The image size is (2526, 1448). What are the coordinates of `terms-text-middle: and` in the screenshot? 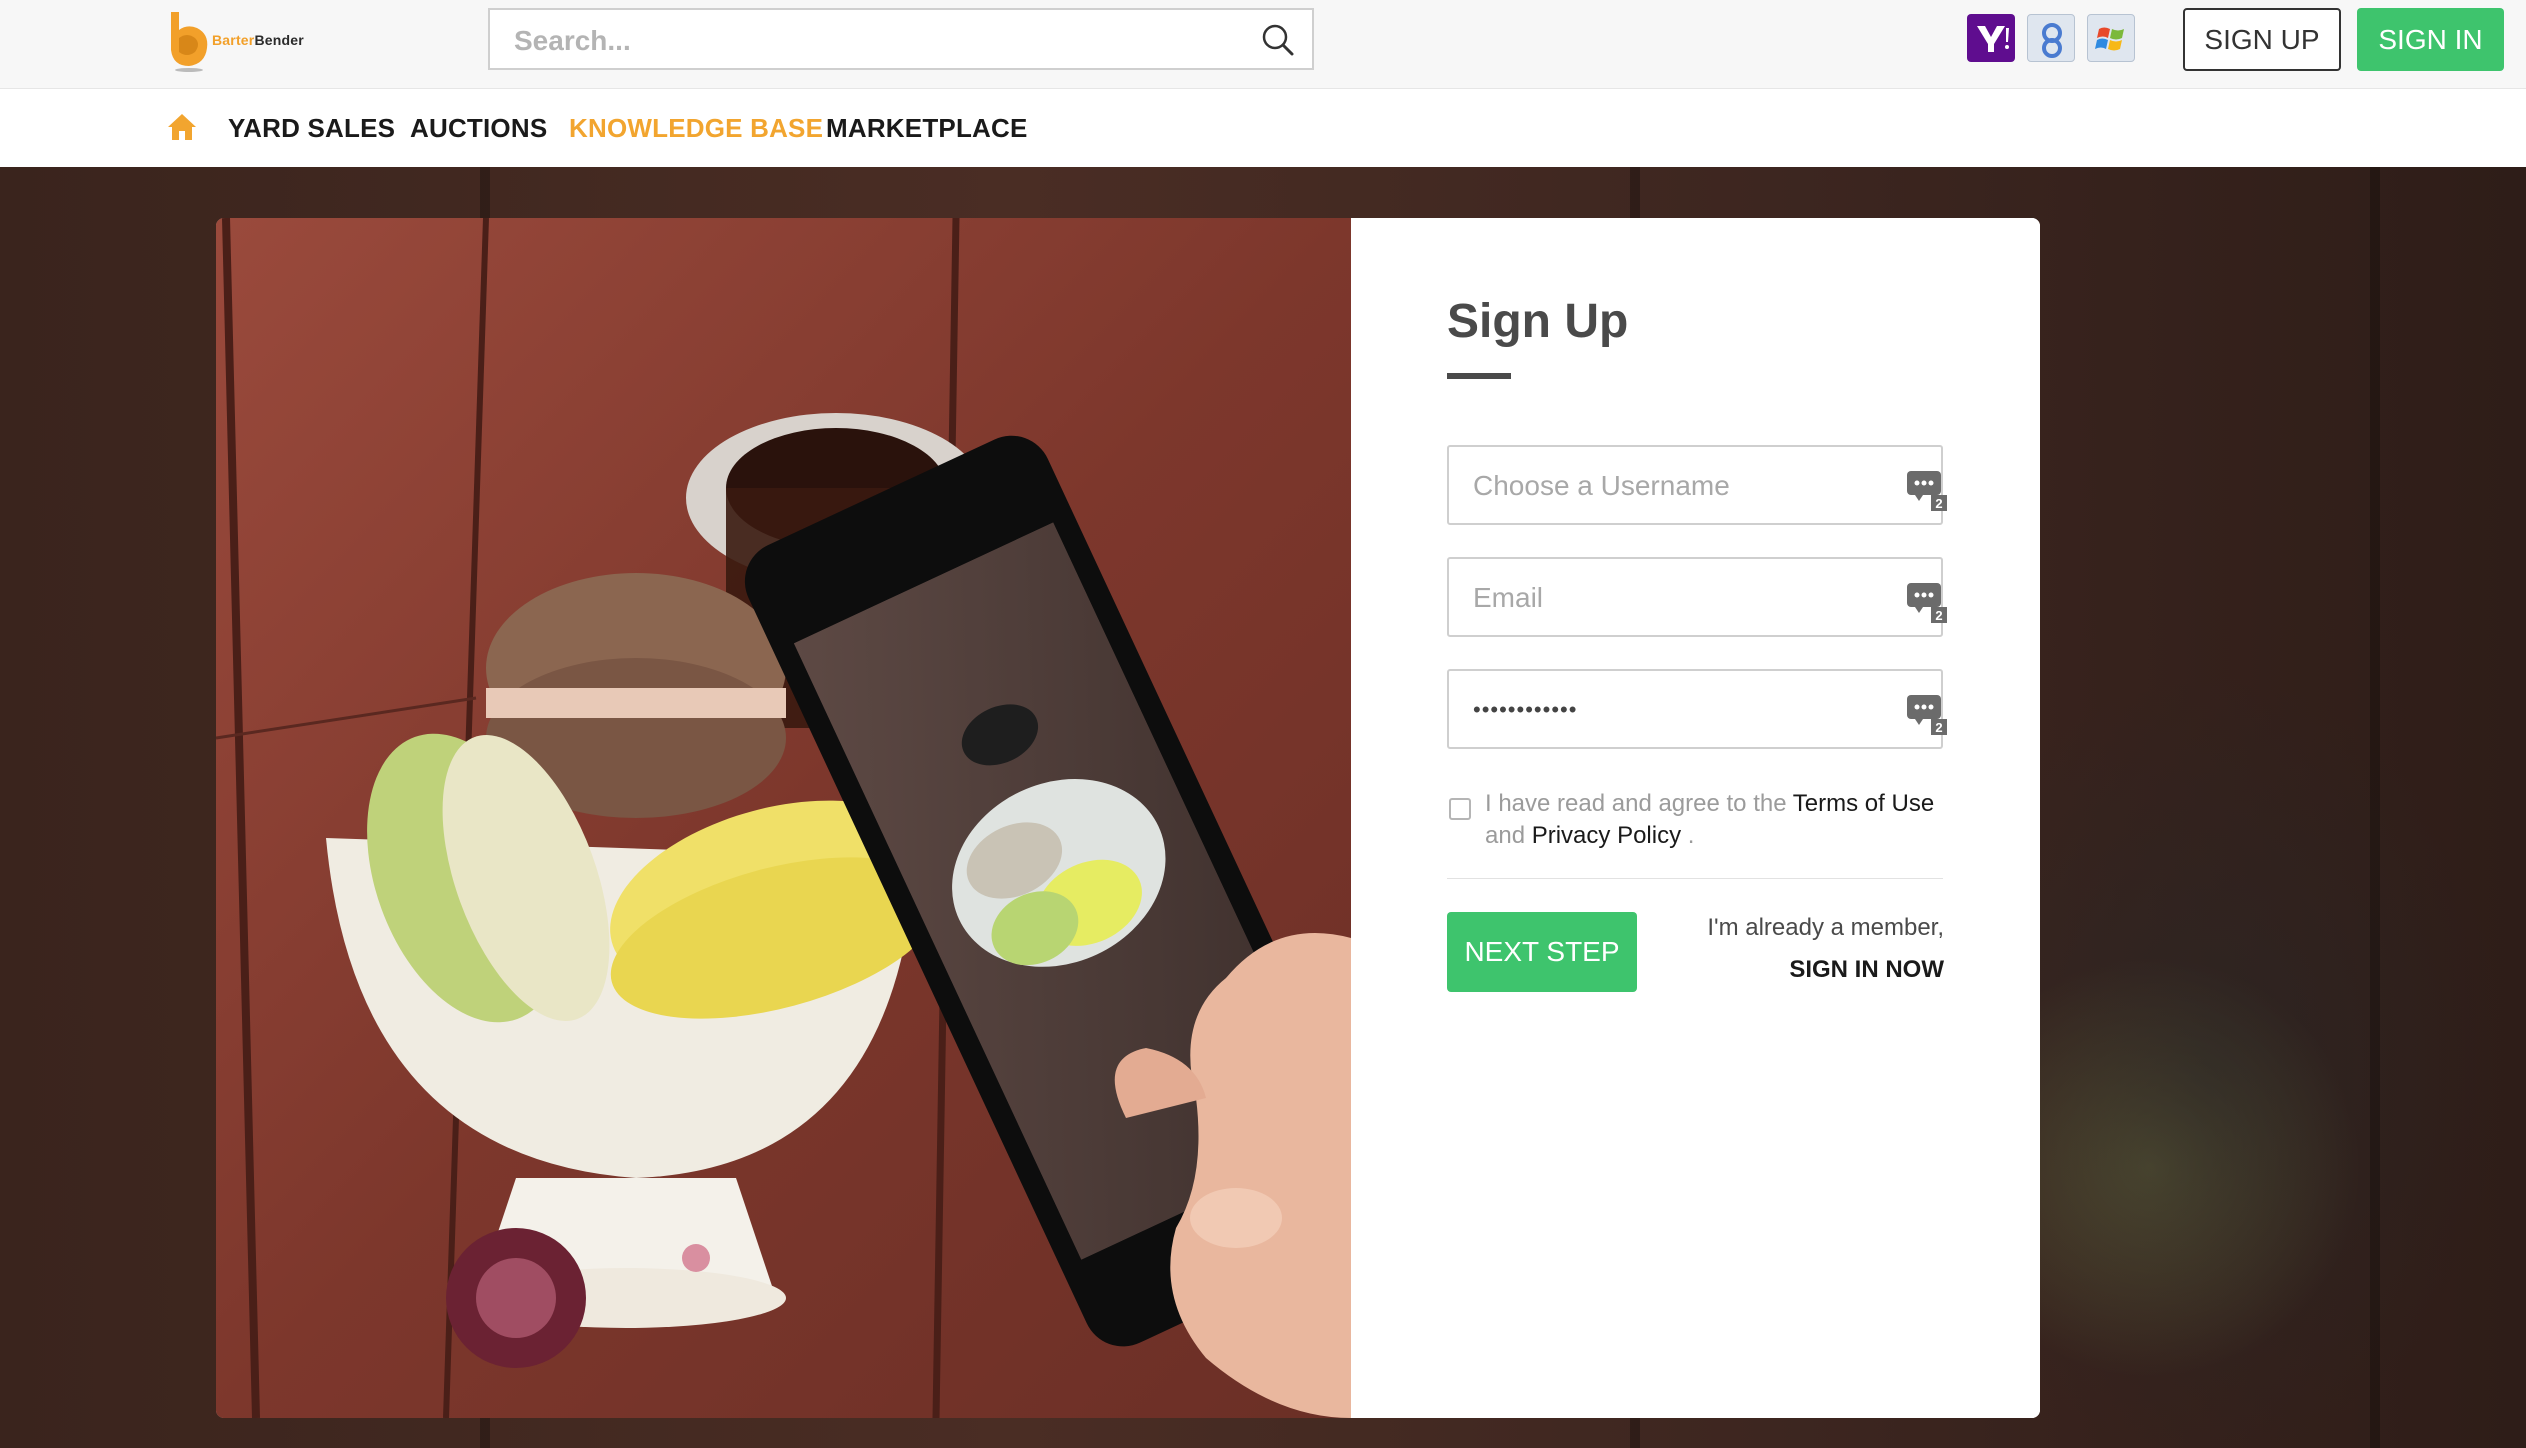 It's located at (1508, 835).